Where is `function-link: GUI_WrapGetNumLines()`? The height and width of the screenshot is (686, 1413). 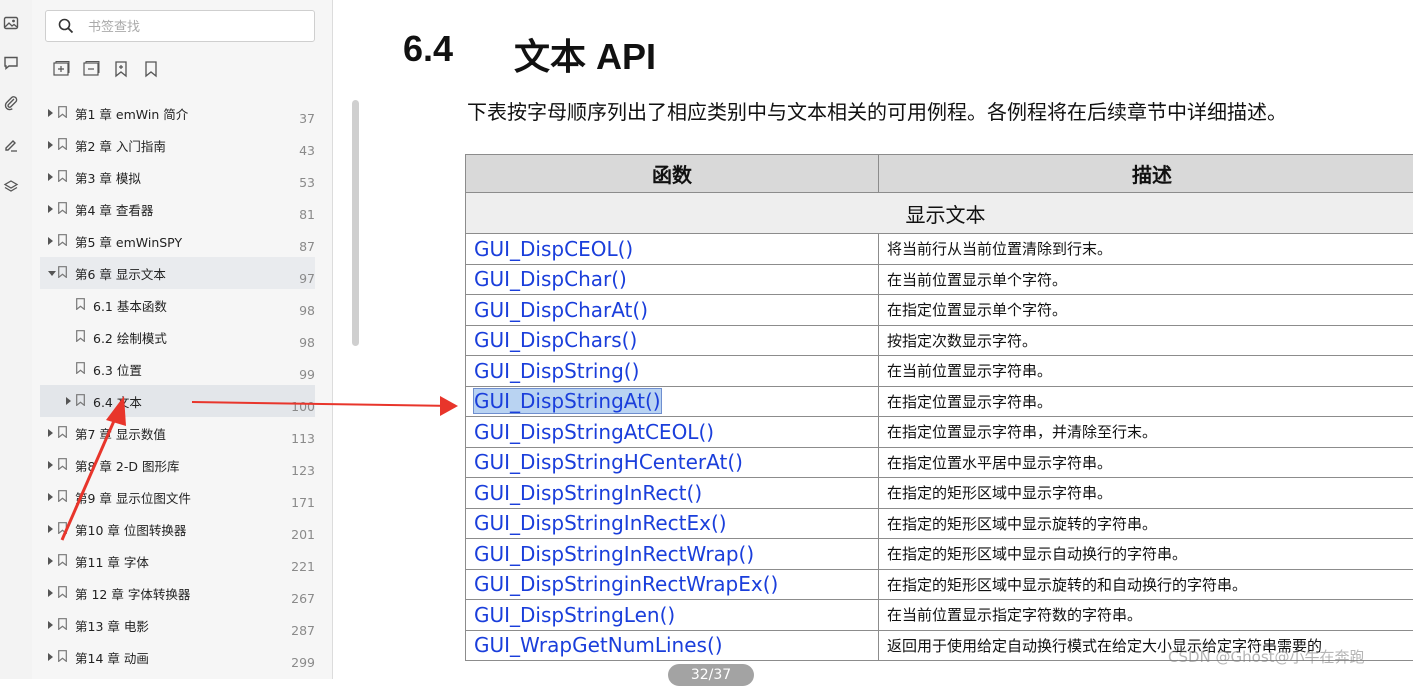 function-link: GUI_WrapGetNumLines() is located at coordinates (672, 645).